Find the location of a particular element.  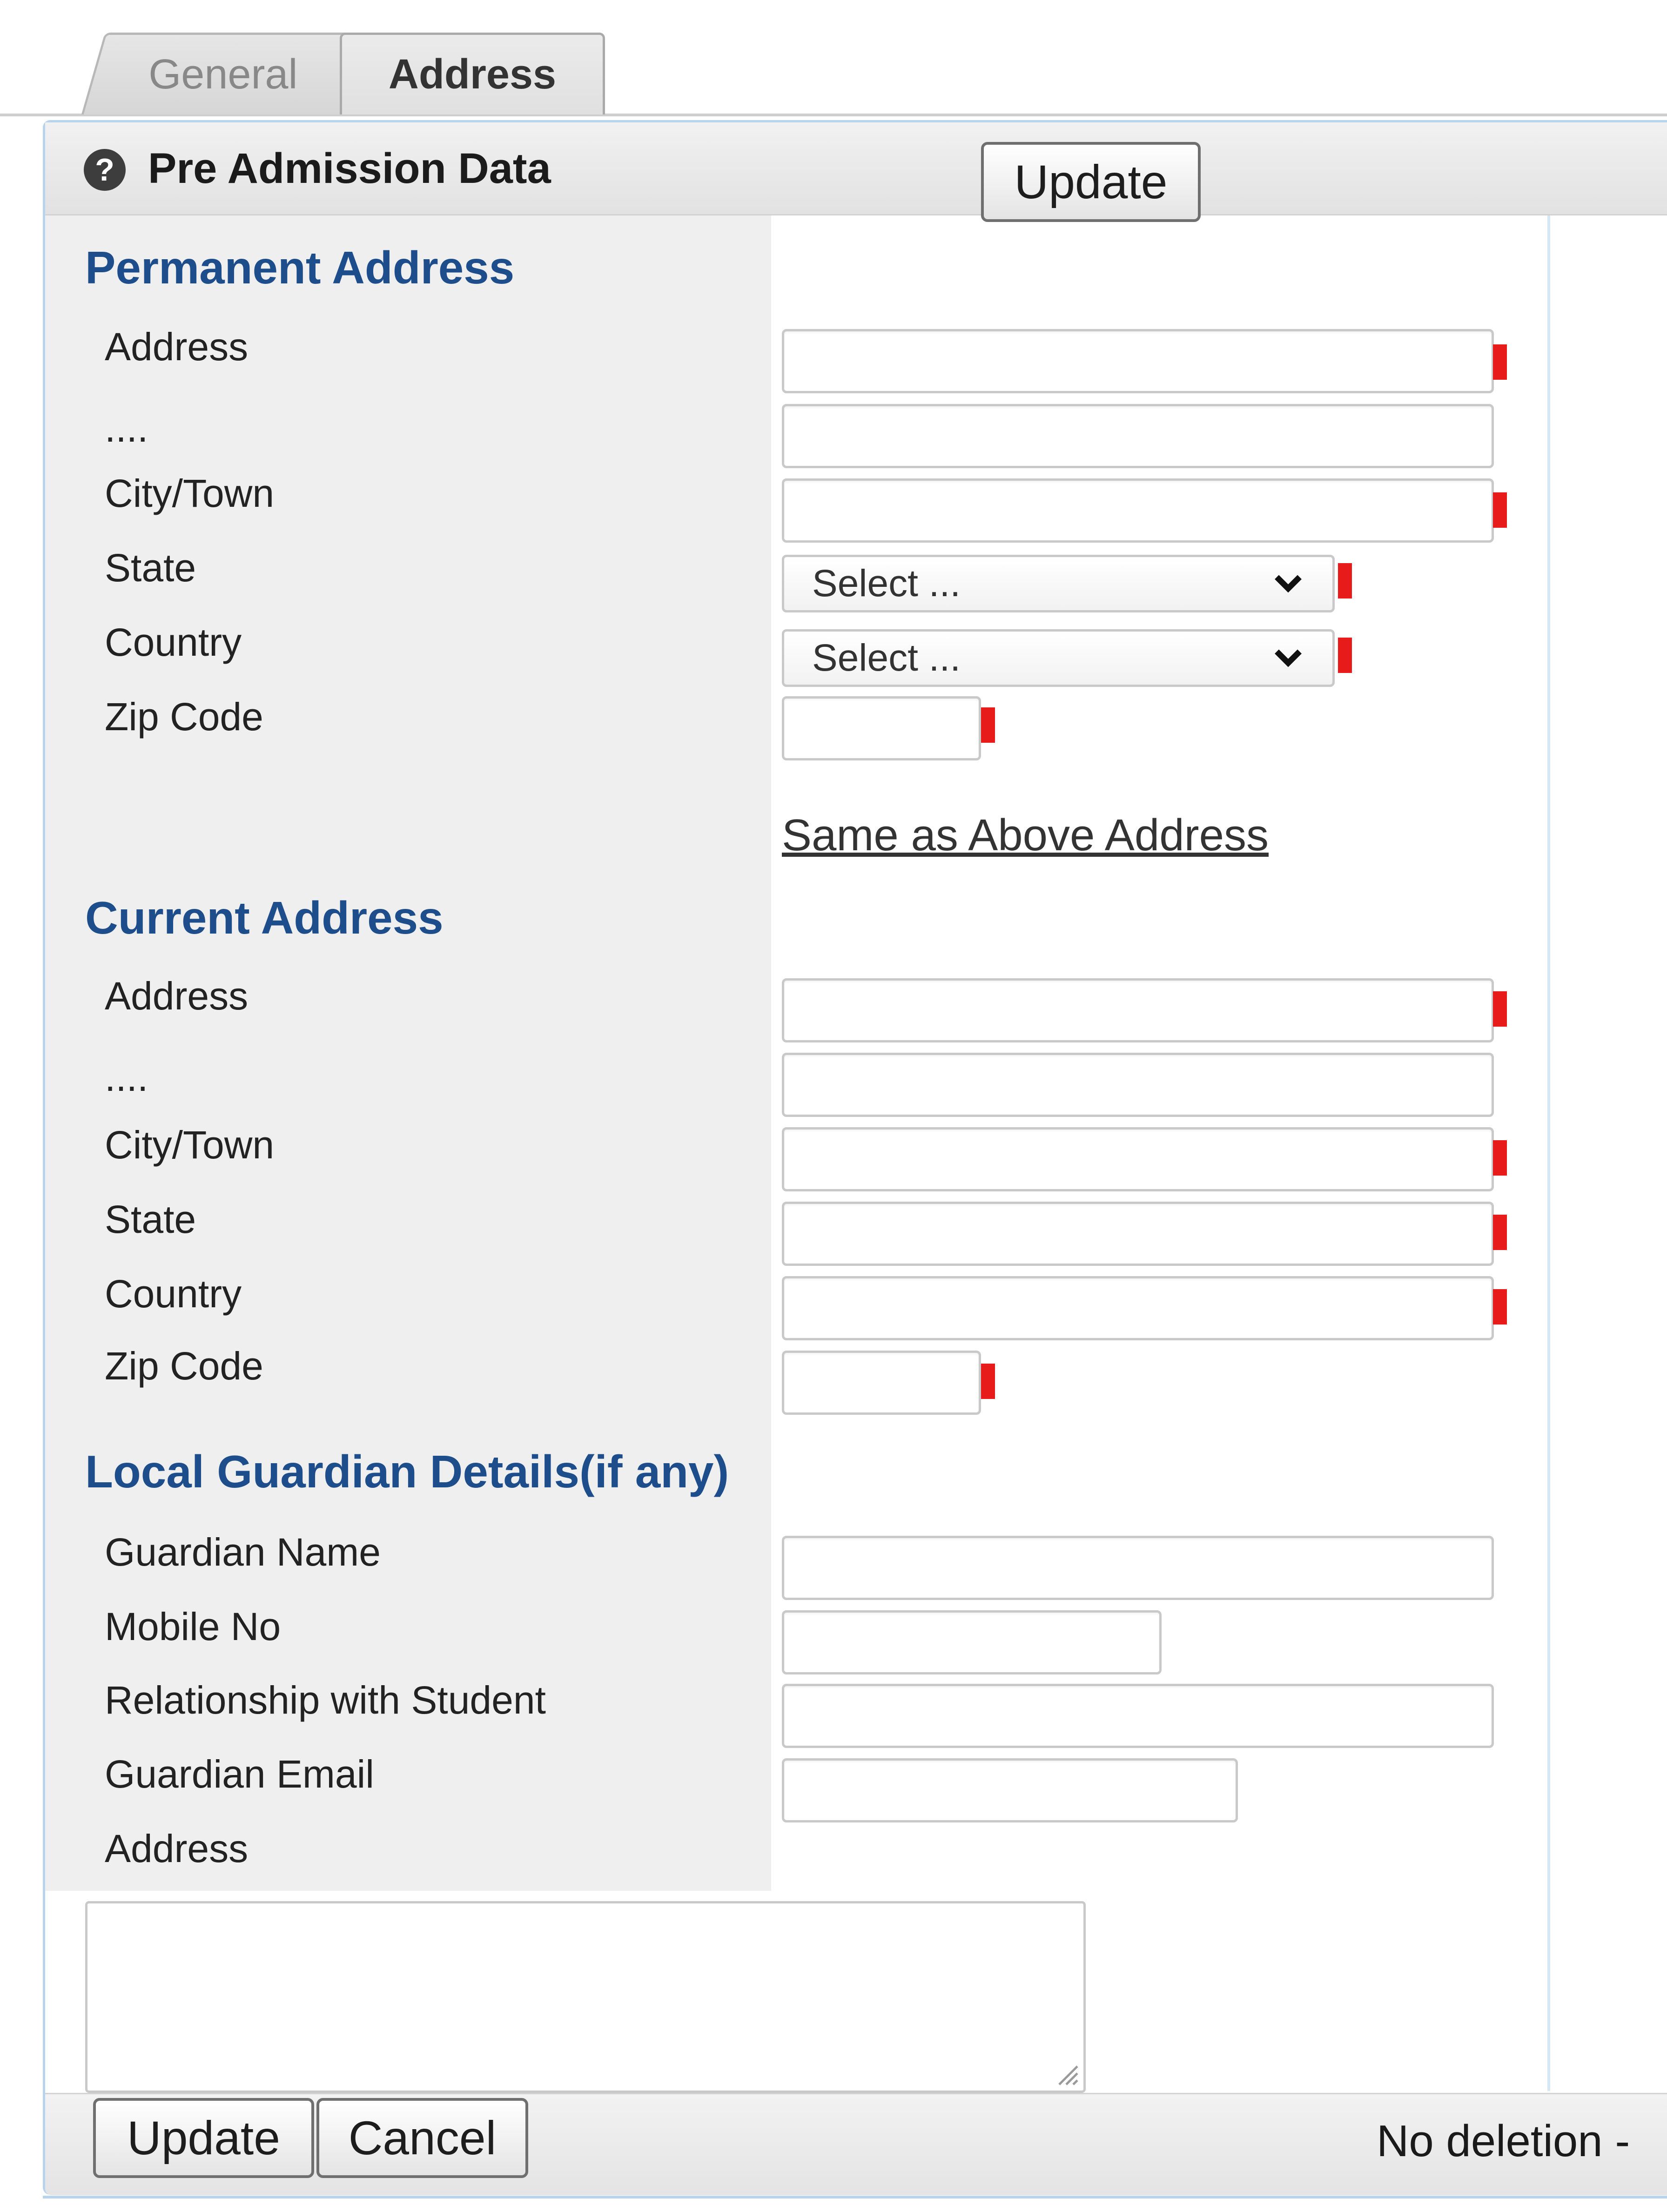

guardian-address-label: Address is located at coordinates (177, 1848).